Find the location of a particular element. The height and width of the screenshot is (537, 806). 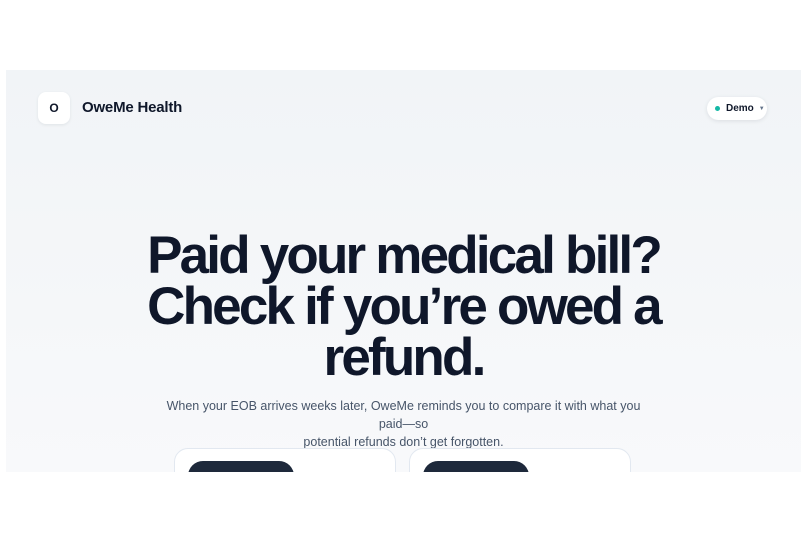

subtext-line-2: potential refunds don’t get forgotten. is located at coordinates (403, 442).